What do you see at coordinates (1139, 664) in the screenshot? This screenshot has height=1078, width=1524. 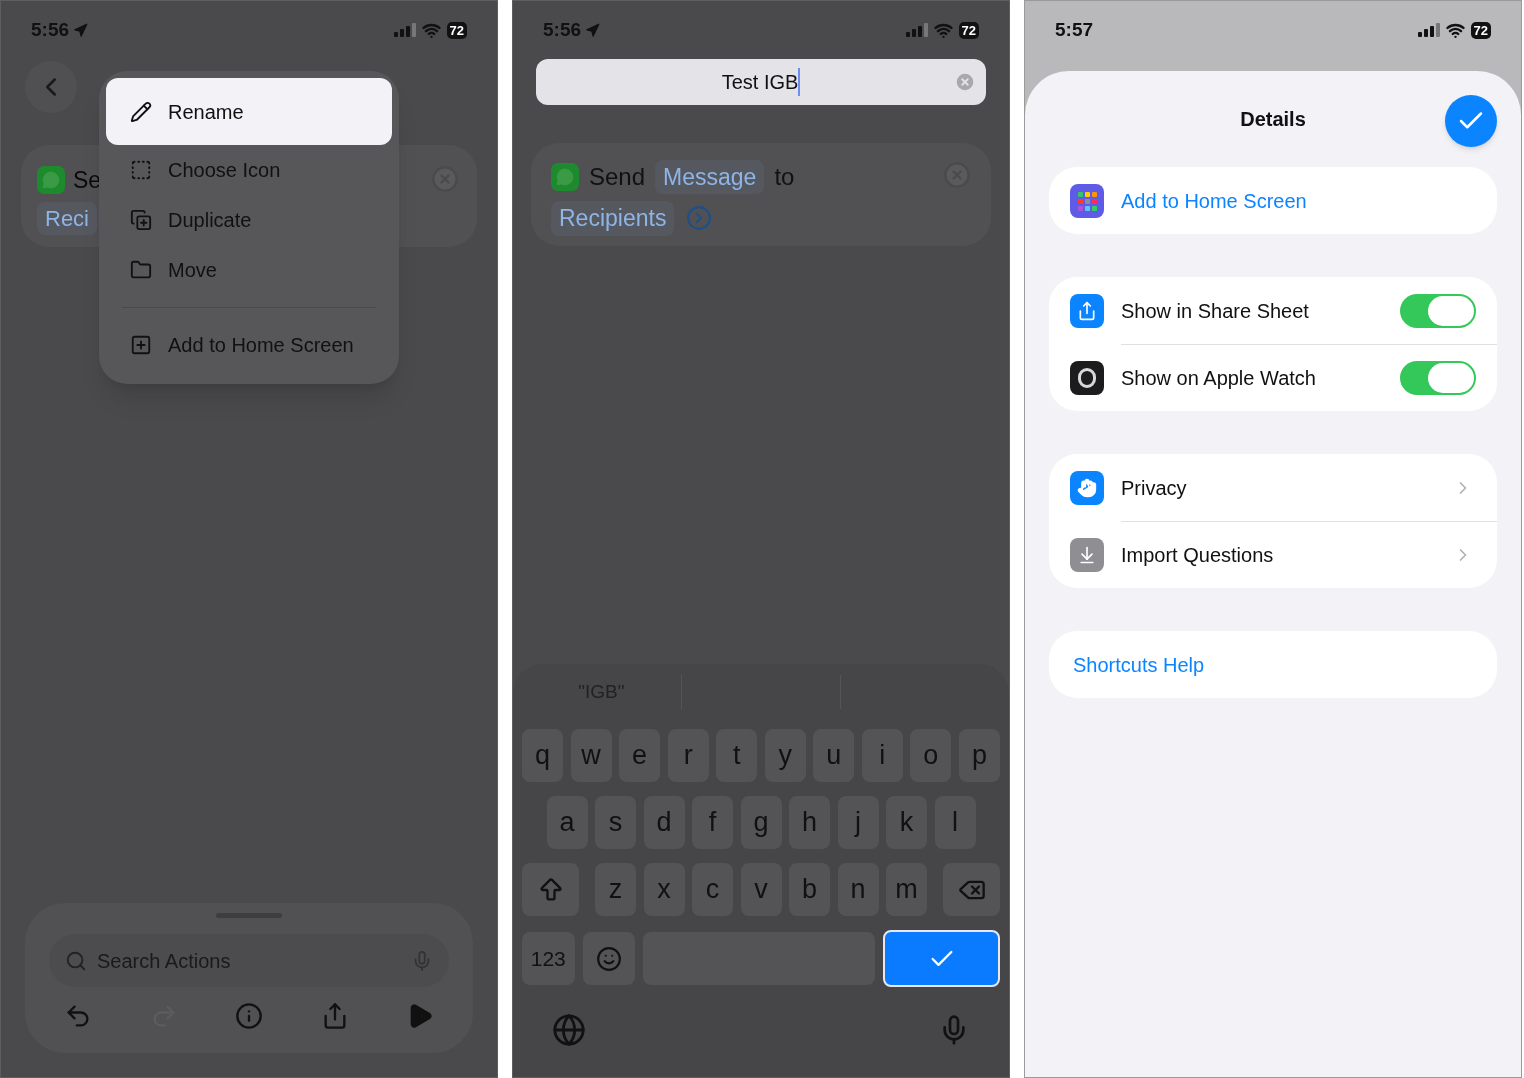 I see `help-link: Shortcuts Help` at bounding box center [1139, 664].